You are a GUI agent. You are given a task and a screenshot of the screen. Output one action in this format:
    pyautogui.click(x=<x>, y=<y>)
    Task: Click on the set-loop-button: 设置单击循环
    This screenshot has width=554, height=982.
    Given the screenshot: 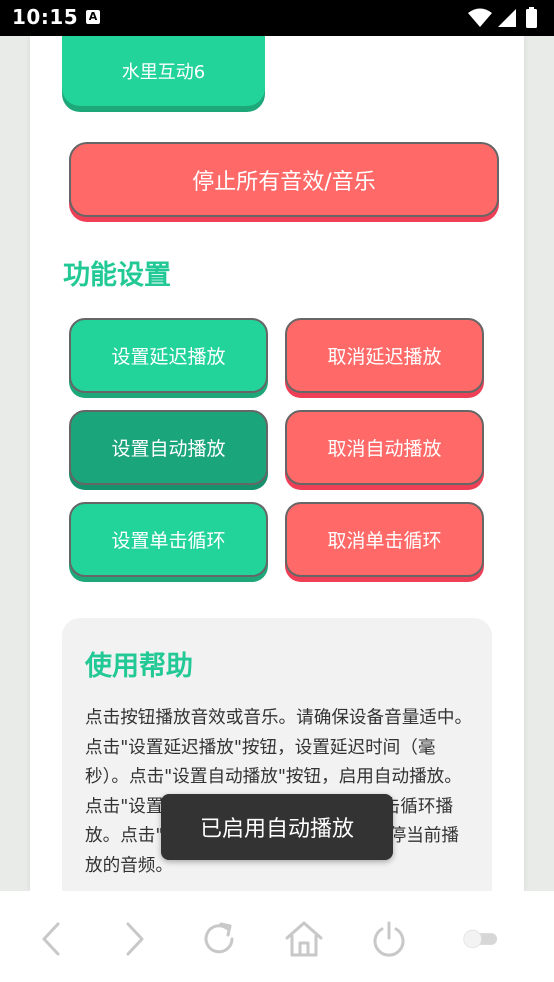 What is the action you would take?
    pyautogui.click(x=168, y=539)
    